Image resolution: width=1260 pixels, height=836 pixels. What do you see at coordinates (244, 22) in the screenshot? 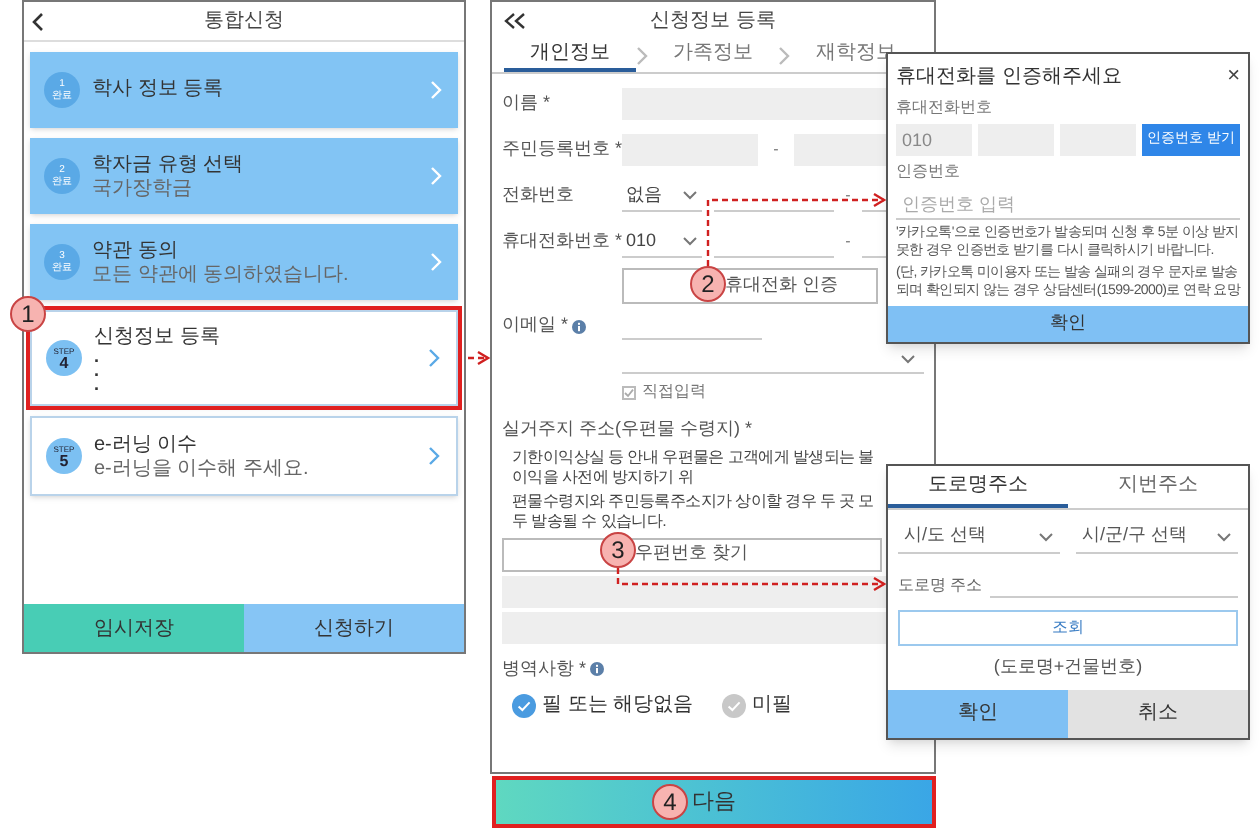
I see `screen-title: 통합신청` at bounding box center [244, 22].